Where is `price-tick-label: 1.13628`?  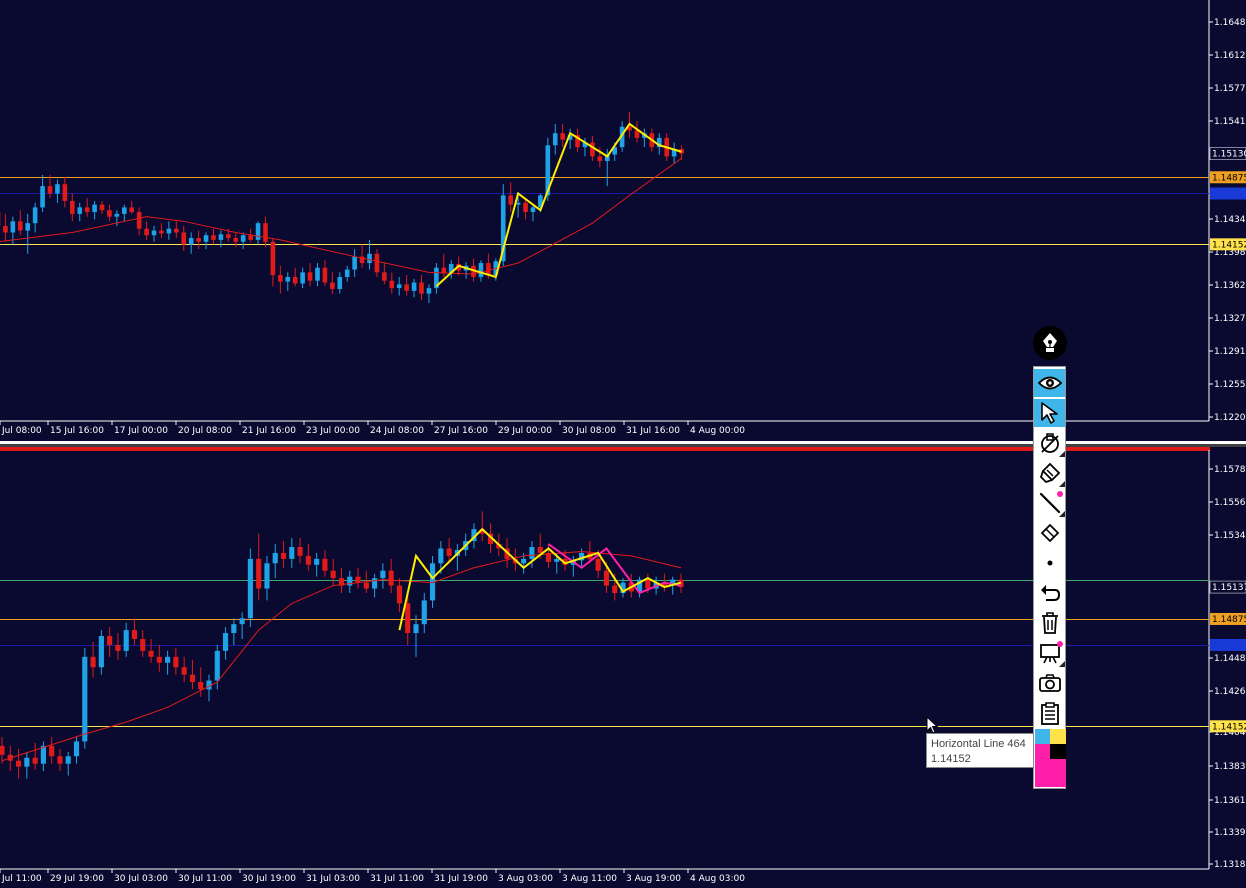
price-tick-label: 1.13628 is located at coordinates (1230, 286).